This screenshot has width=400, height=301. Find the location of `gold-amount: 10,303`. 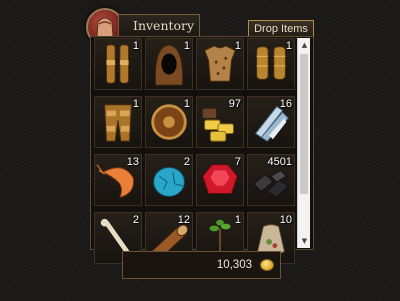

gold-amount: 10,303 is located at coordinates (234, 265).